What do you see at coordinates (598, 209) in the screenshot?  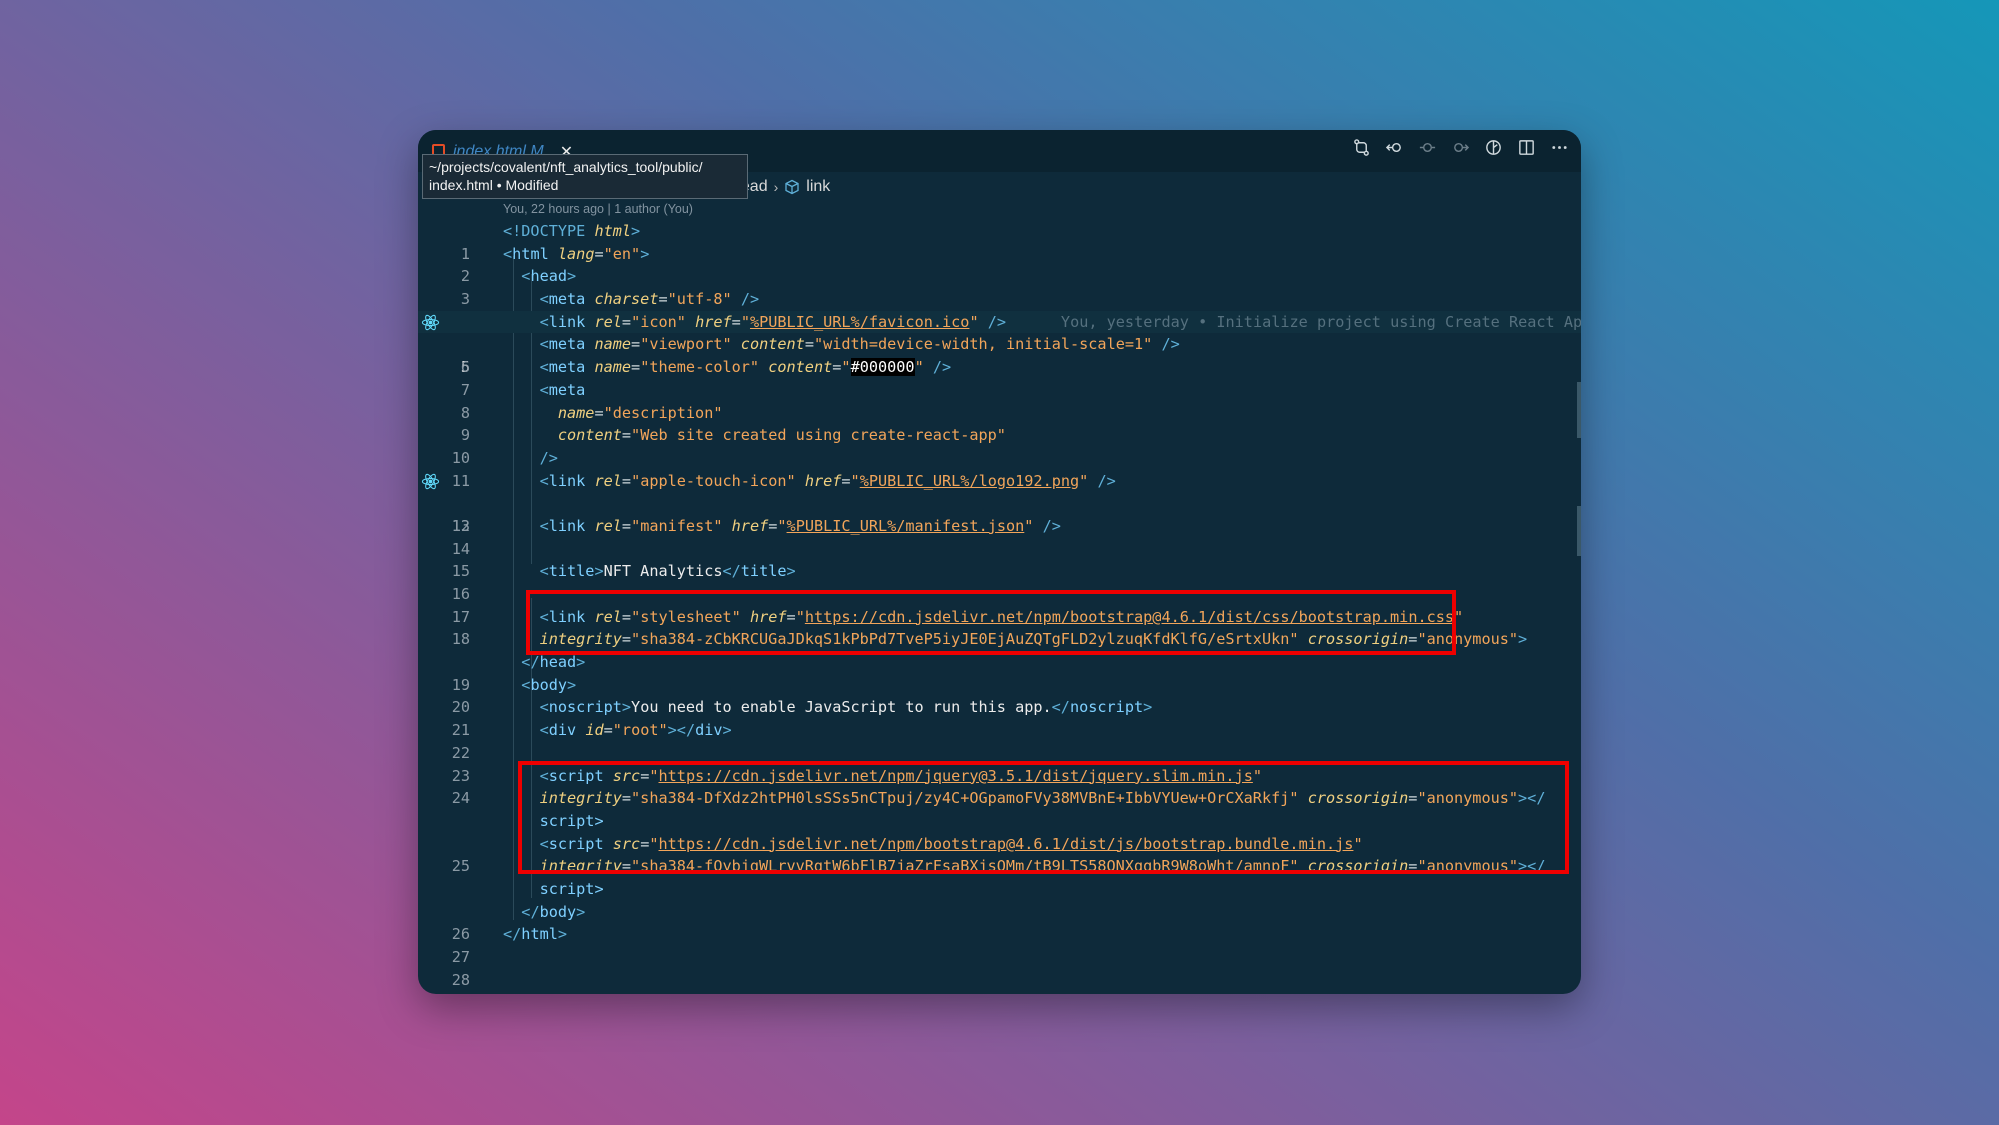 I see `codelens-blame: You, 22 hours ago | 1 author (You)` at bounding box center [598, 209].